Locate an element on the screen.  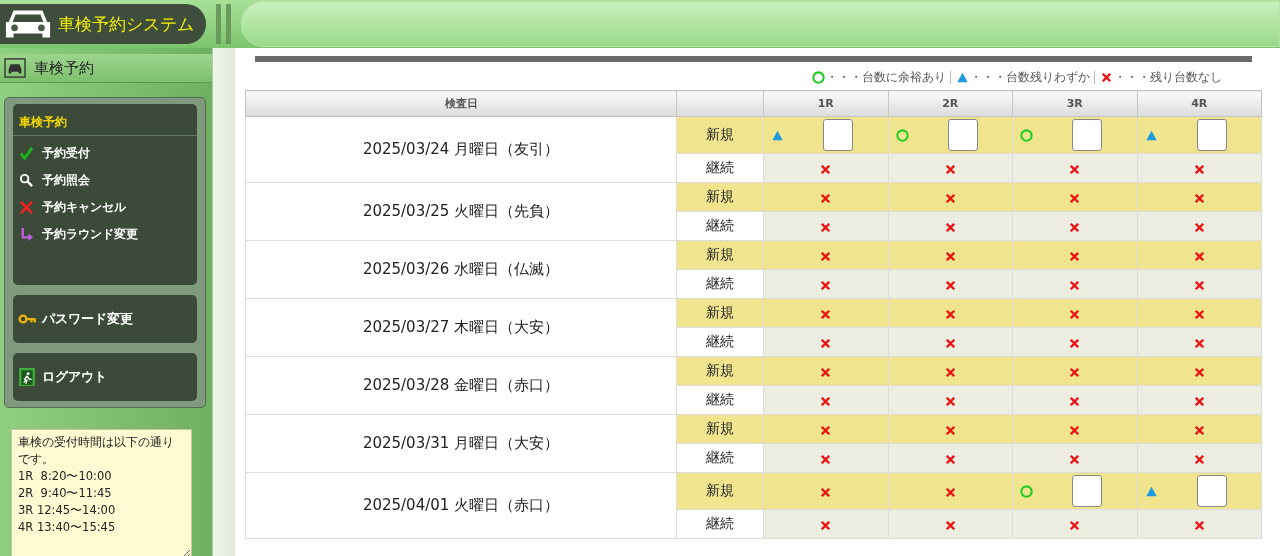
column-header: 3R is located at coordinates (1074, 103).